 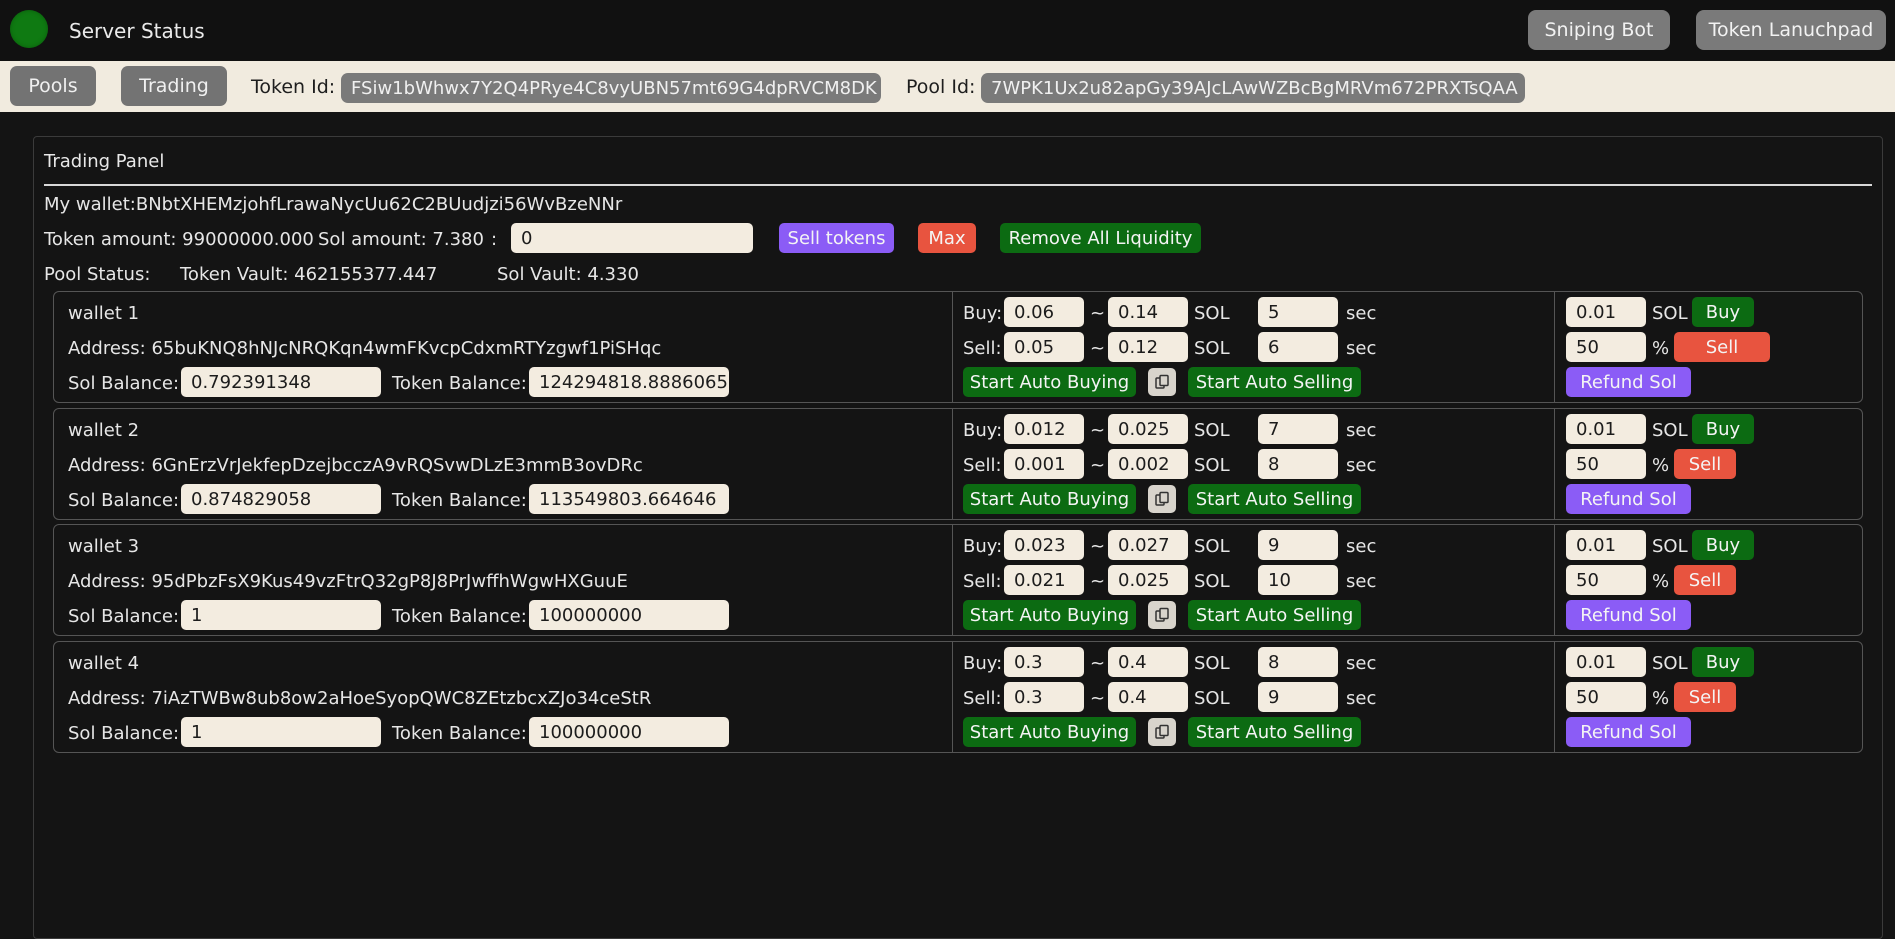 I want to click on sol-balance-field: 0.792391348, so click(x=281, y=382).